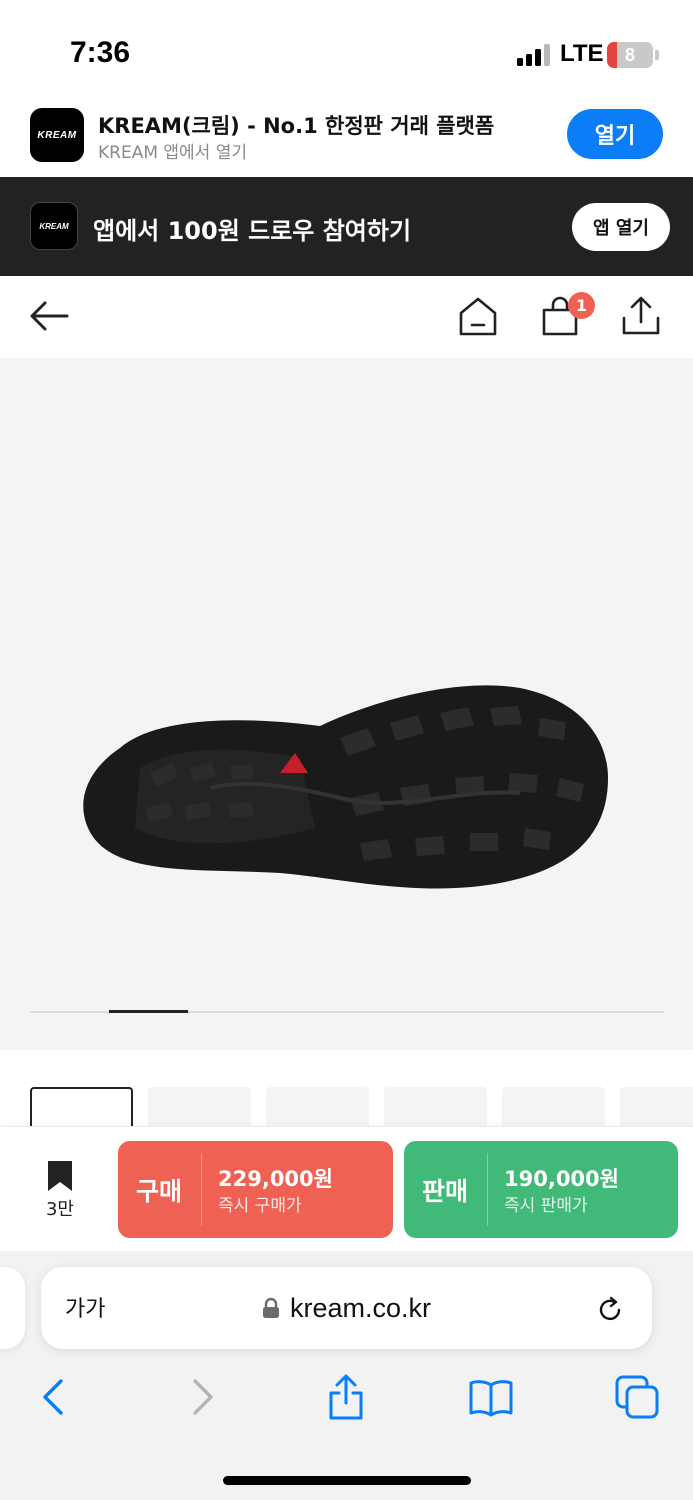 The width and height of the screenshot is (693, 1500). What do you see at coordinates (657, 55) in the screenshot?
I see `battery-tip` at bounding box center [657, 55].